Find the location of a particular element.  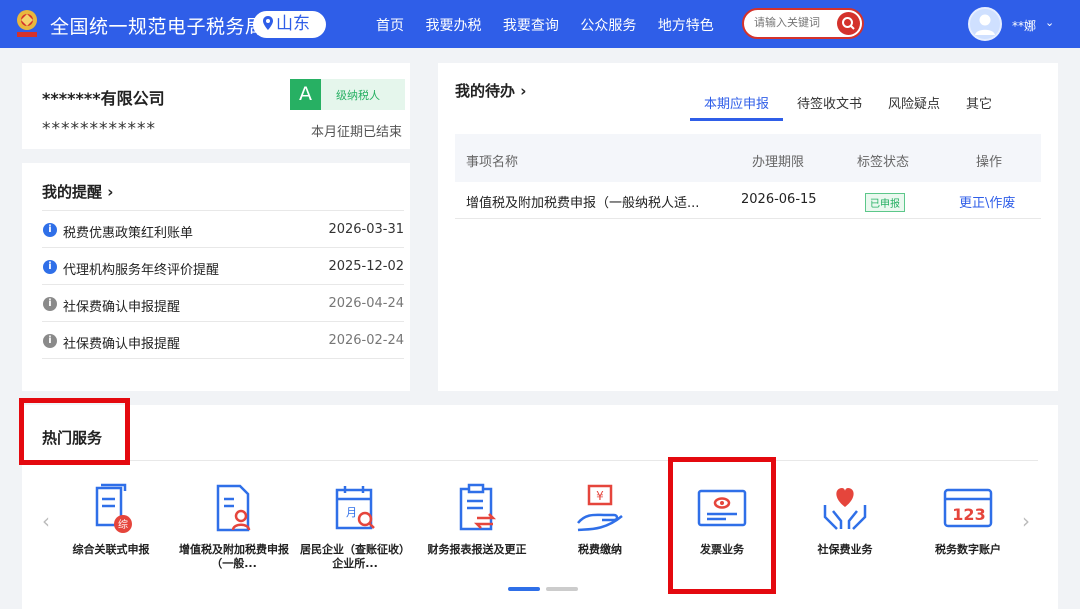

tab-pending-documents: 待签收文书 is located at coordinates (829, 106).